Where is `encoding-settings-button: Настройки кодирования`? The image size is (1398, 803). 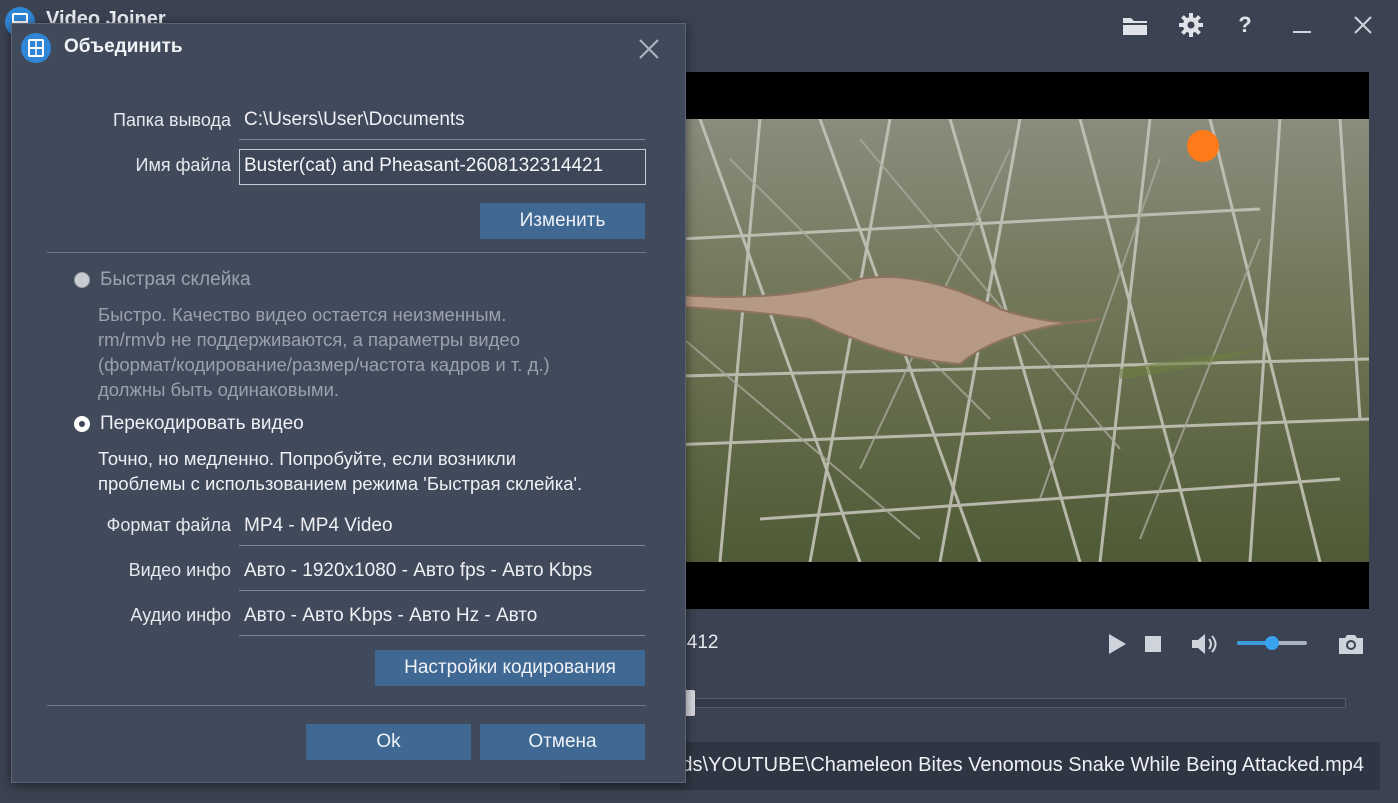
encoding-settings-button: Настройки кодирования is located at coordinates (510, 668).